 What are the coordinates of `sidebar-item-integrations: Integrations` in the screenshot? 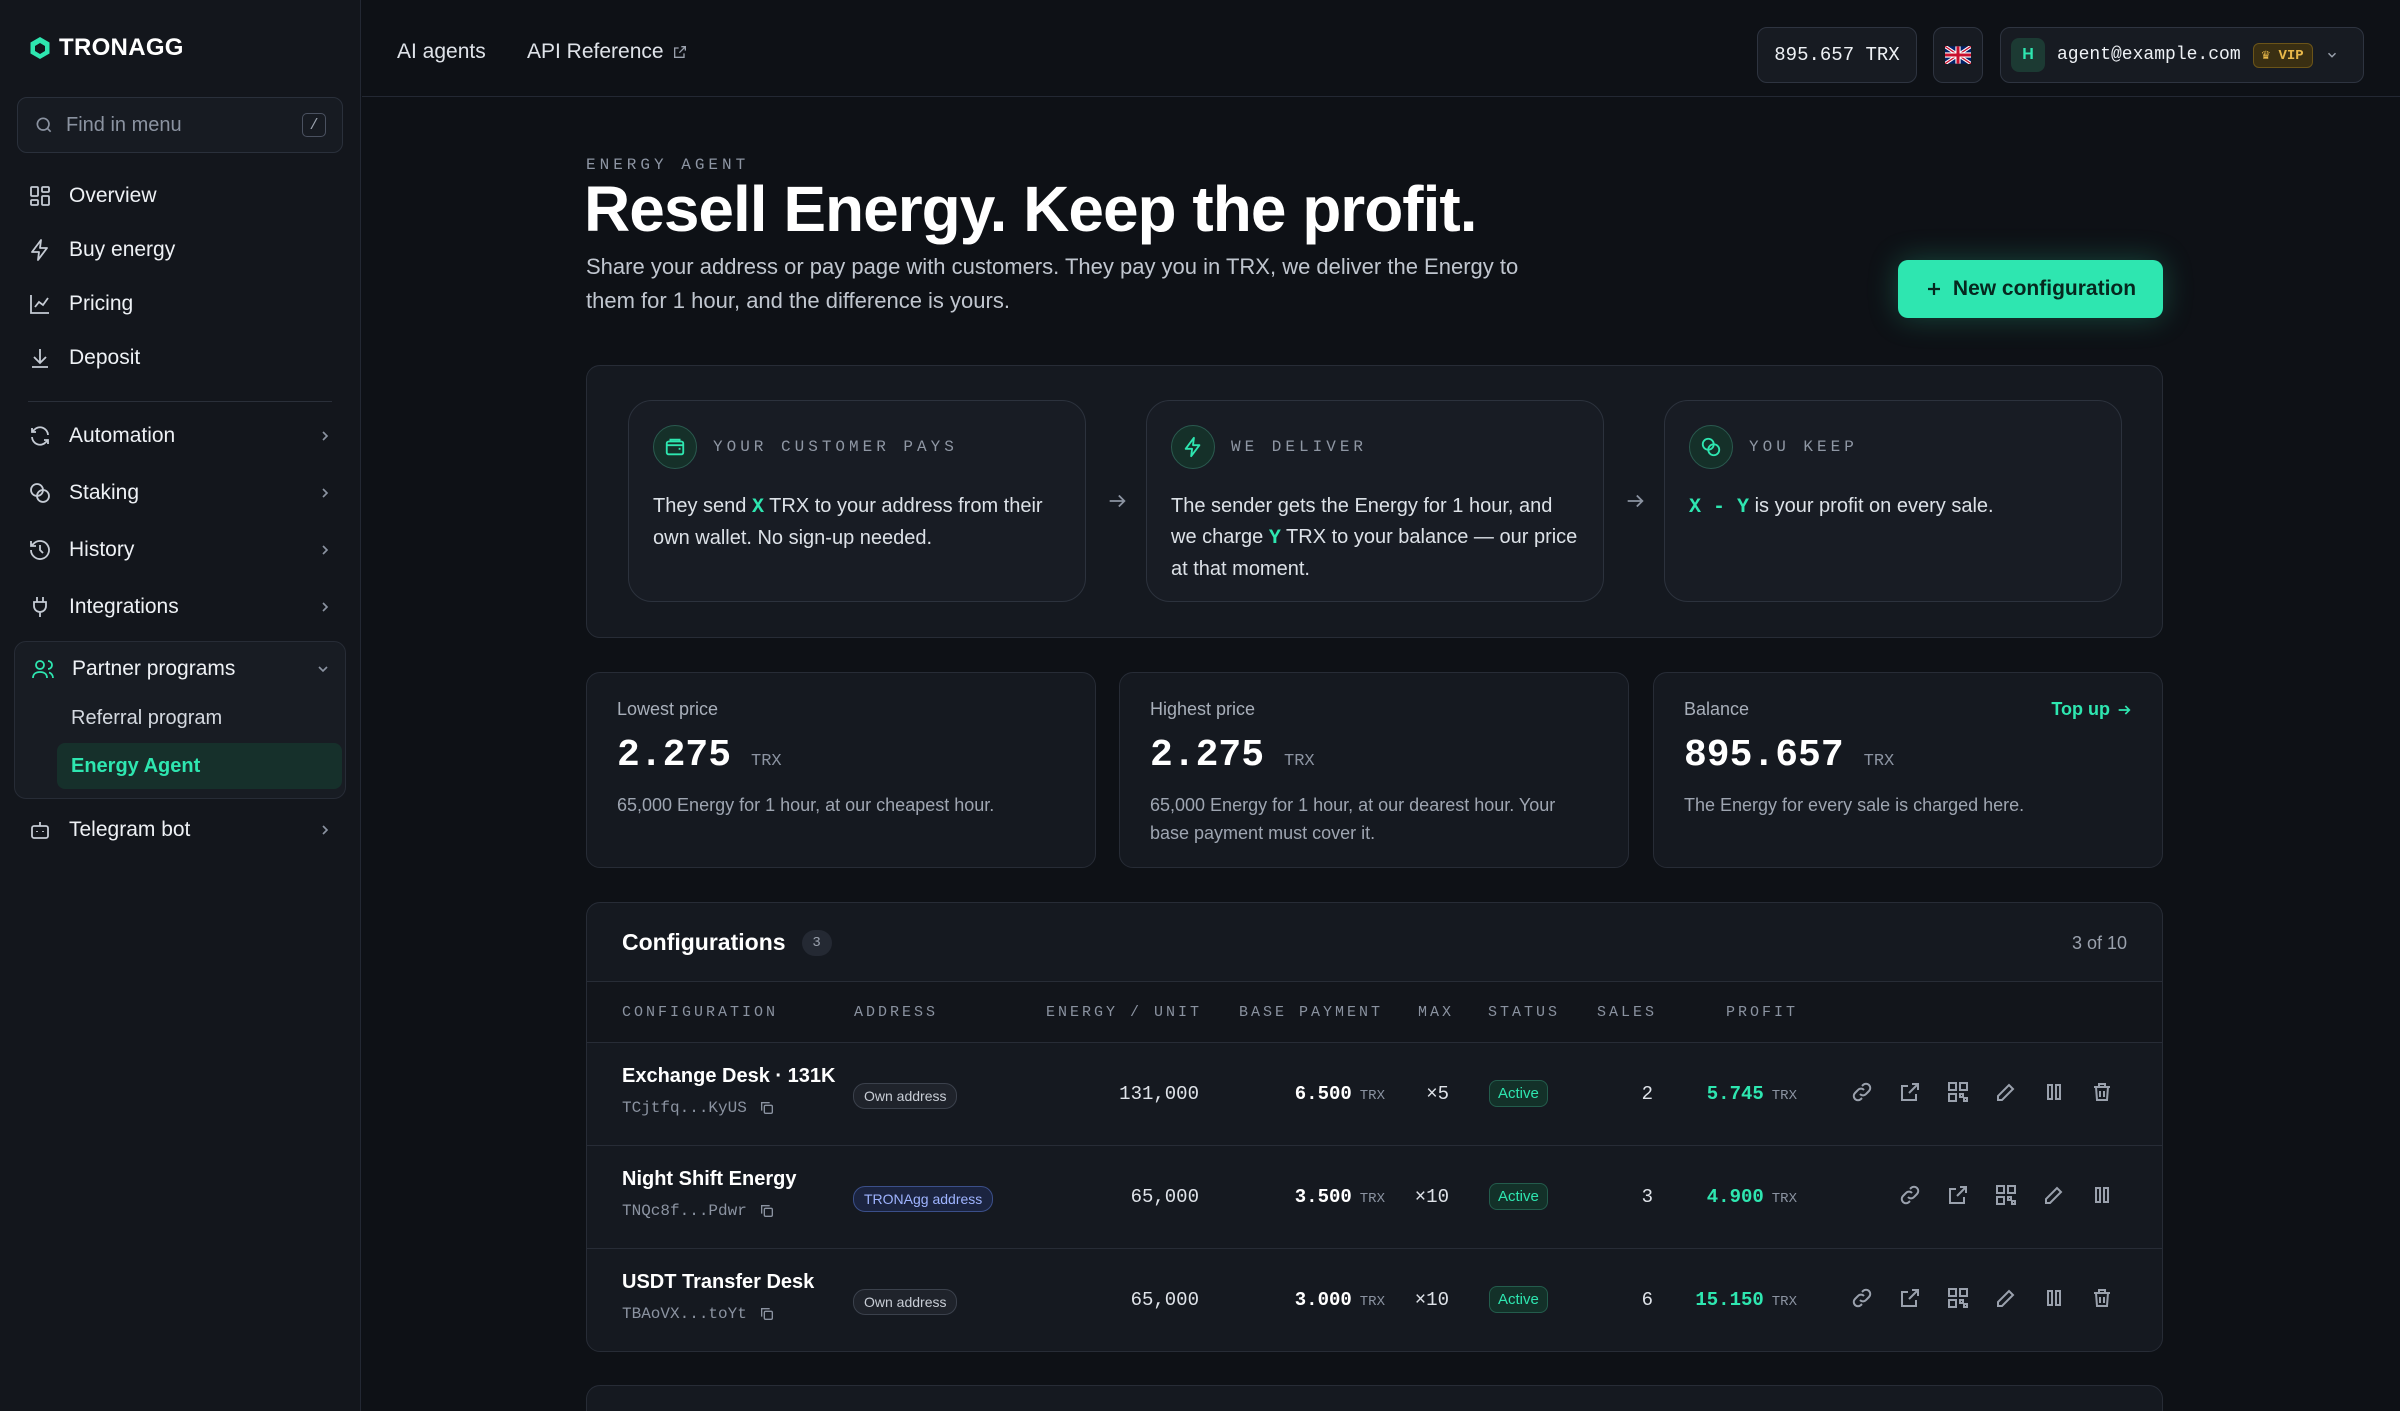 It's located at (180, 607).